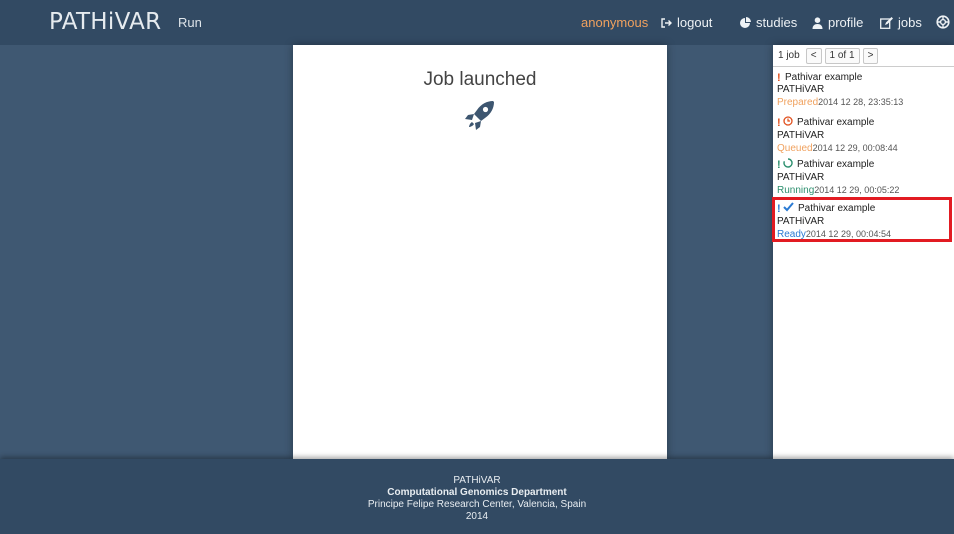 The image size is (954, 534). I want to click on support-button, so click(943, 22).